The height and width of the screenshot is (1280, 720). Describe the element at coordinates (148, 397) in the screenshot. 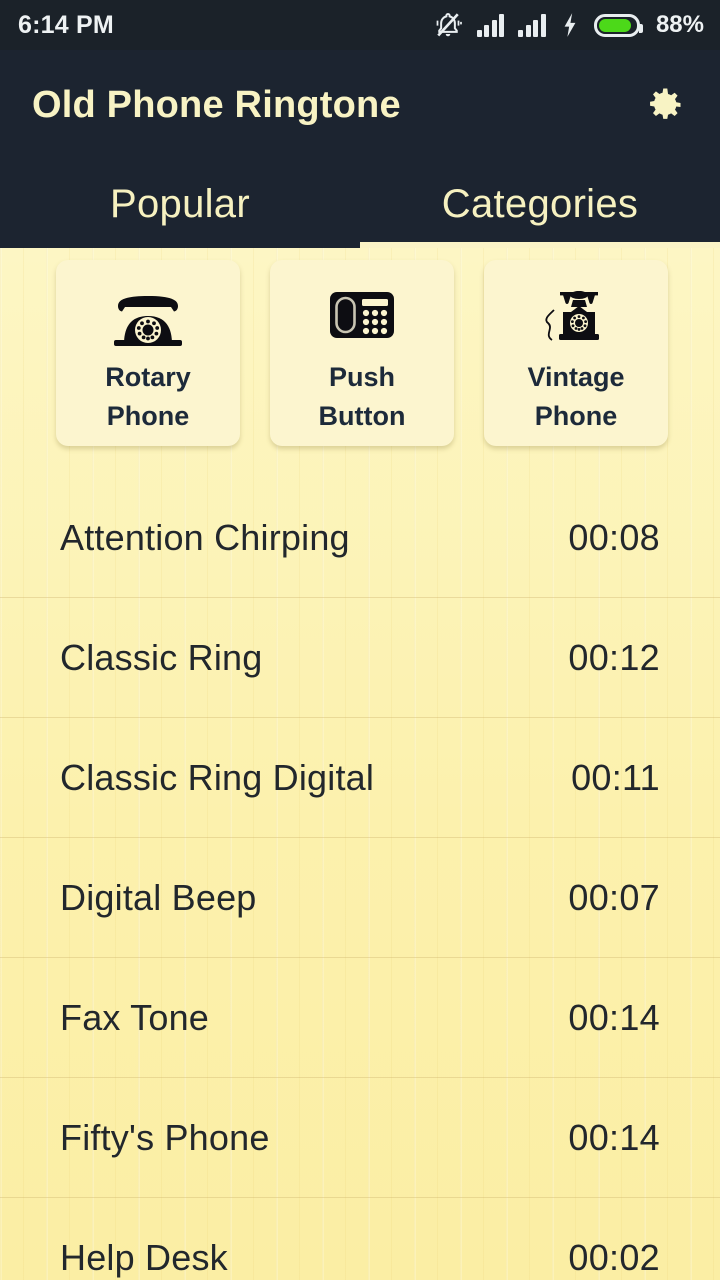

I see `category-card-label: Rotary Phone` at that location.